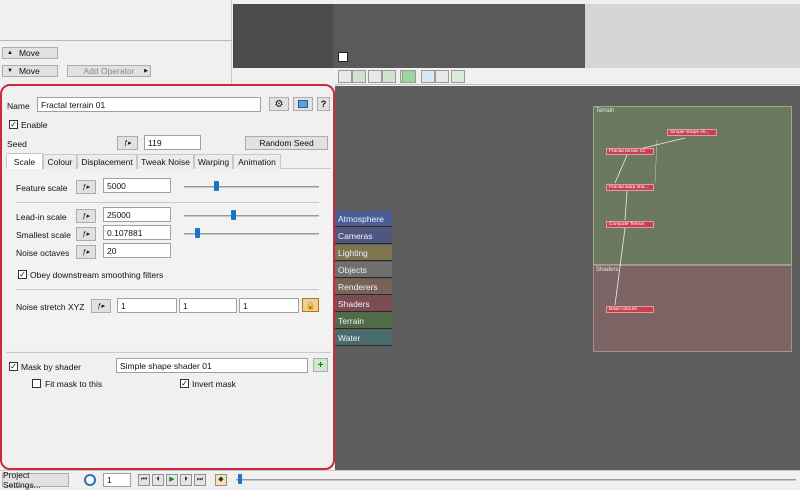  I want to click on seed-function-icon: ƒ▸, so click(127, 143).